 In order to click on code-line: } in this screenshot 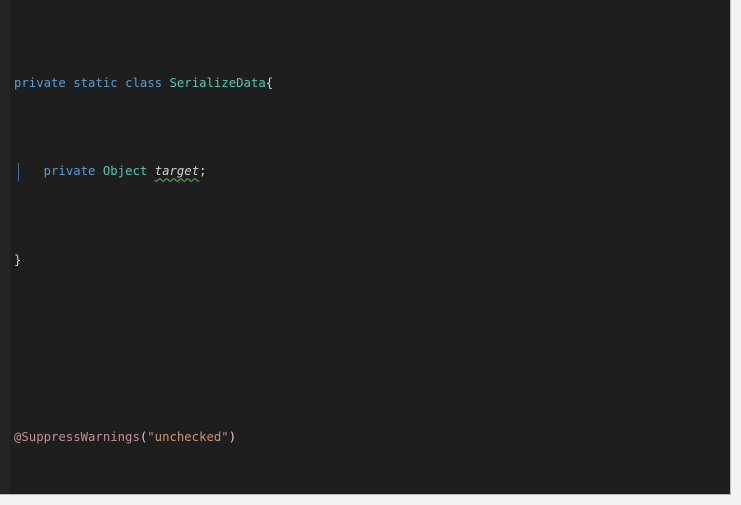, I will do `click(370, 261)`.